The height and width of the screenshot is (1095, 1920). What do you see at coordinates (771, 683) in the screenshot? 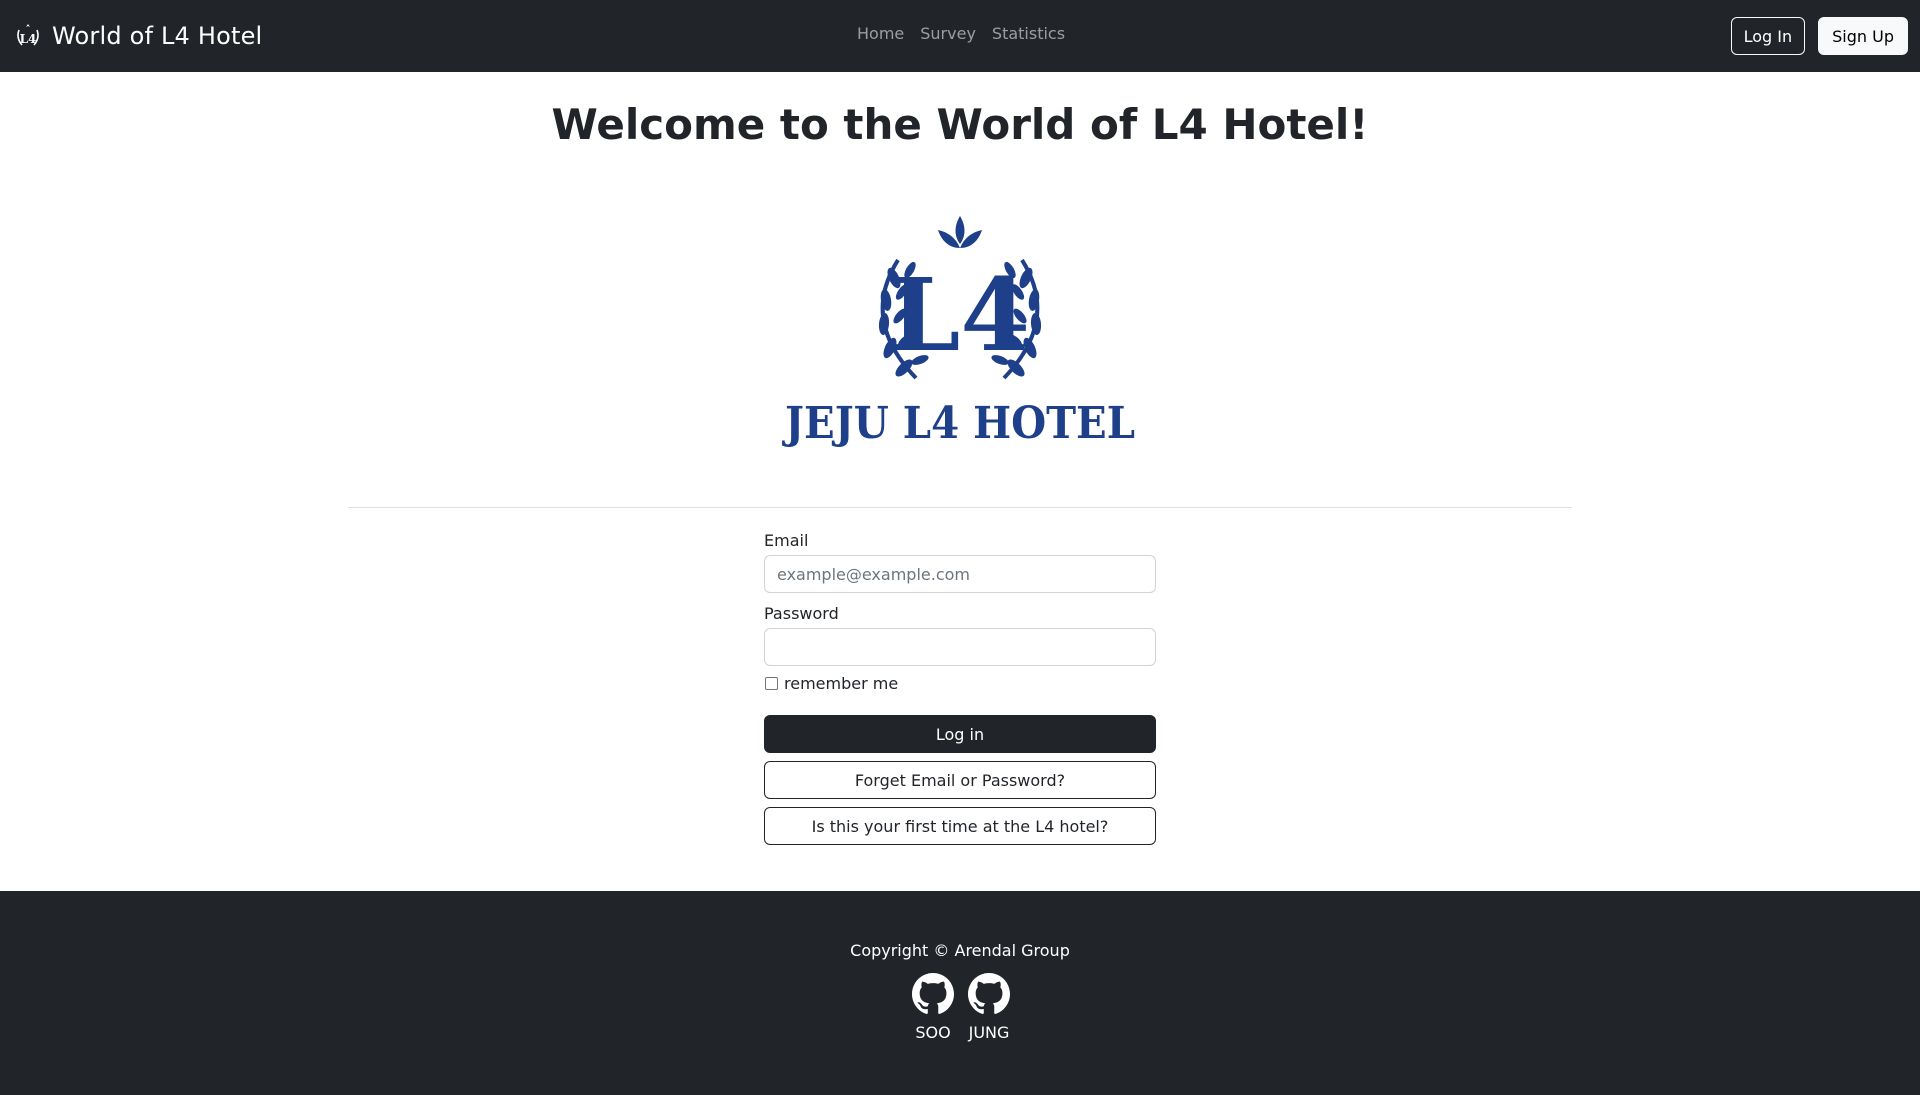
I see `remember-me-checkbox` at bounding box center [771, 683].